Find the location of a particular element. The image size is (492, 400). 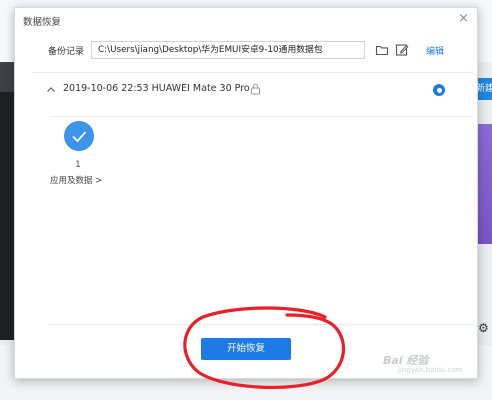

background-left-panel is located at coordinates (7, 216).